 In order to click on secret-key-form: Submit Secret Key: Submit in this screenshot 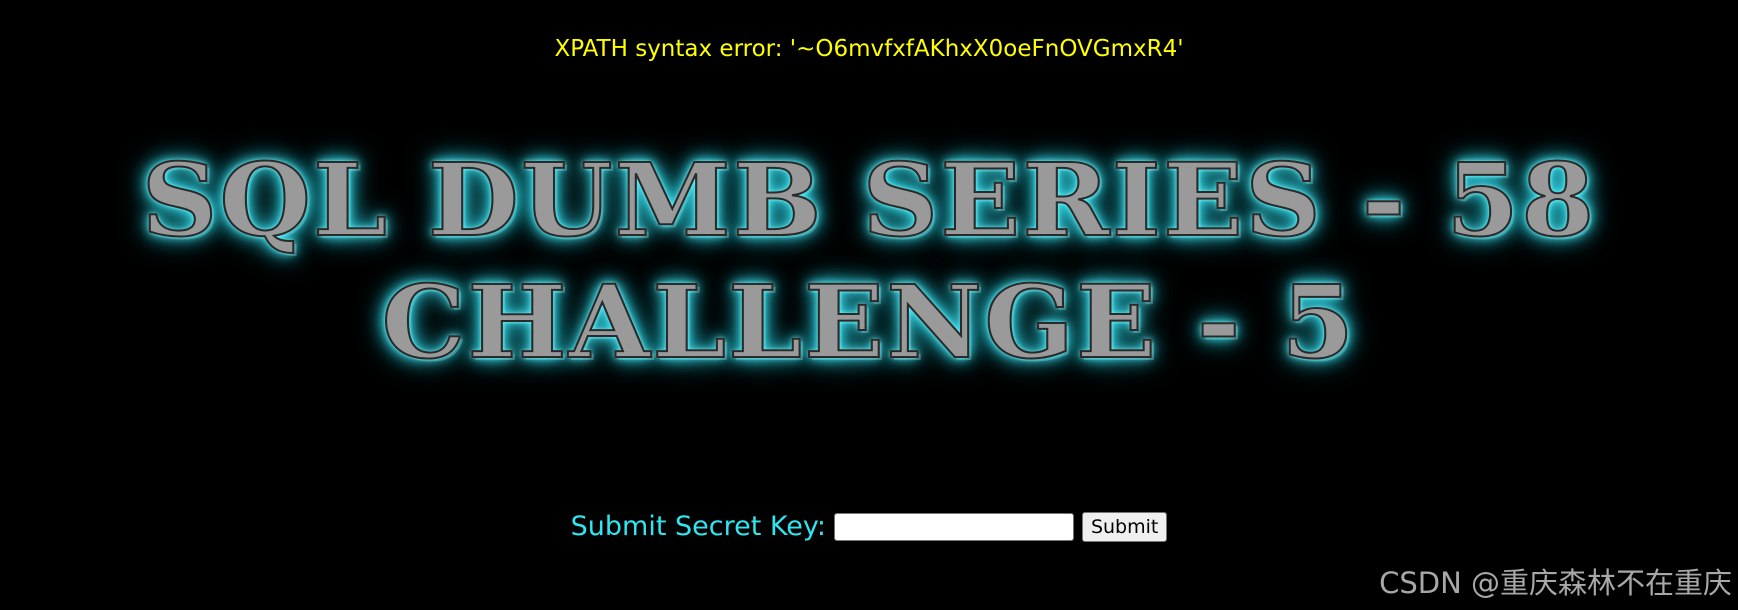, I will do `click(869, 526)`.